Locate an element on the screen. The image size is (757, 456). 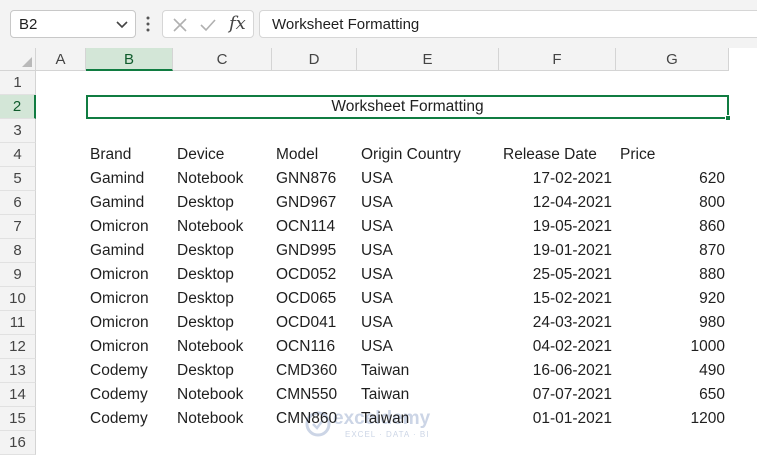
cell: 1200 is located at coordinates (672, 419).